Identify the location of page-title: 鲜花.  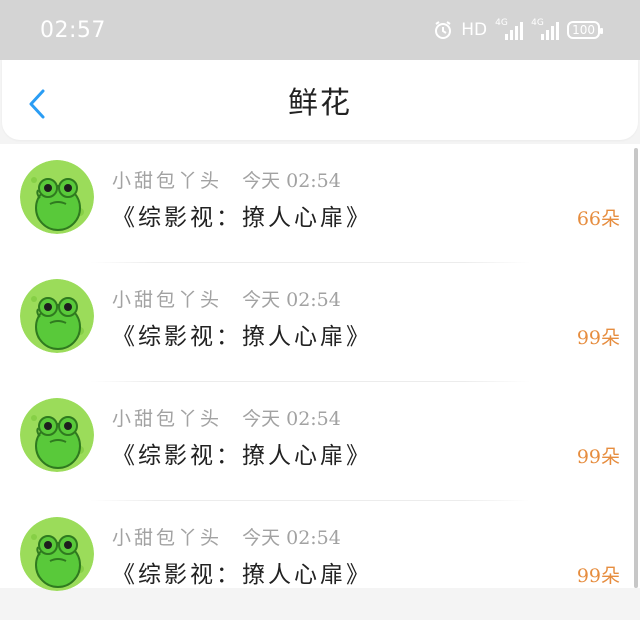
(320, 103).